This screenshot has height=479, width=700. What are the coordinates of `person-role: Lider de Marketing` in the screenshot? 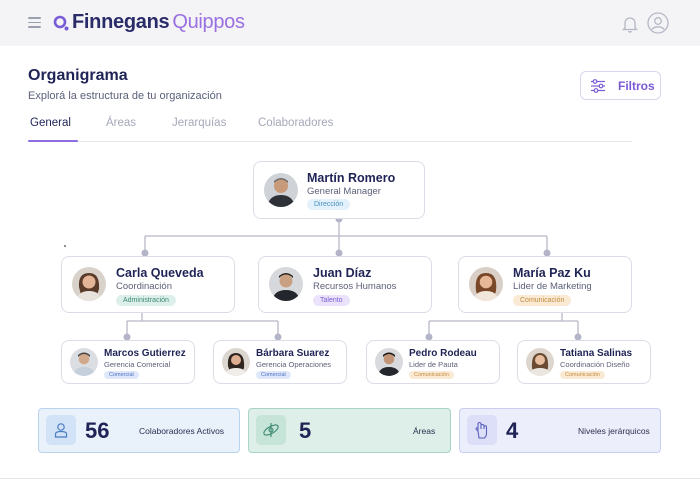 It's located at (552, 286).